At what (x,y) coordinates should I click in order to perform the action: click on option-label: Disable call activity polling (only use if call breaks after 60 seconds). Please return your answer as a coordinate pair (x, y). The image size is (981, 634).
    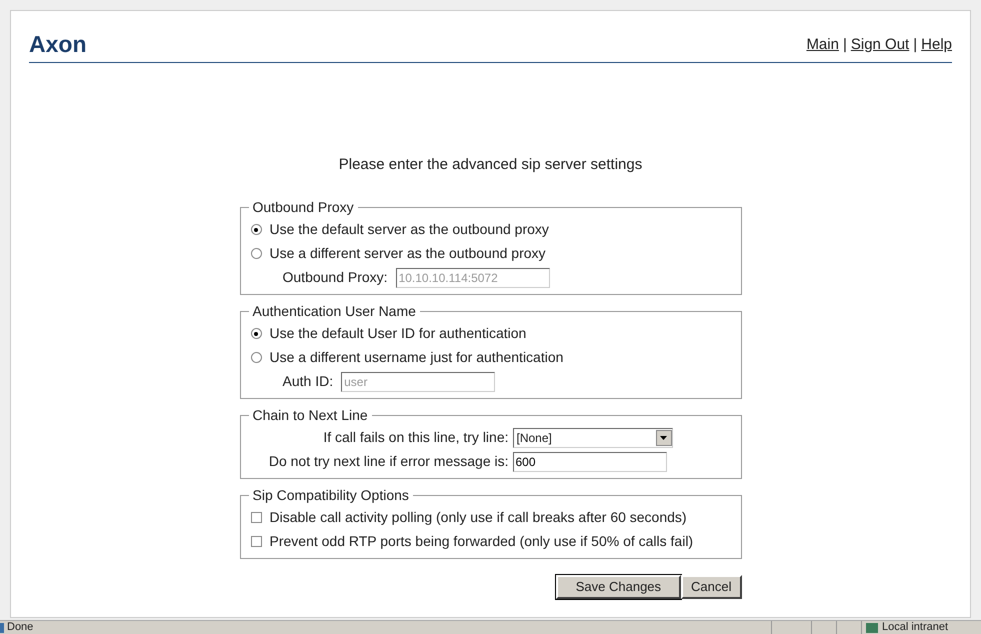
    Looking at the image, I should click on (478, 517).